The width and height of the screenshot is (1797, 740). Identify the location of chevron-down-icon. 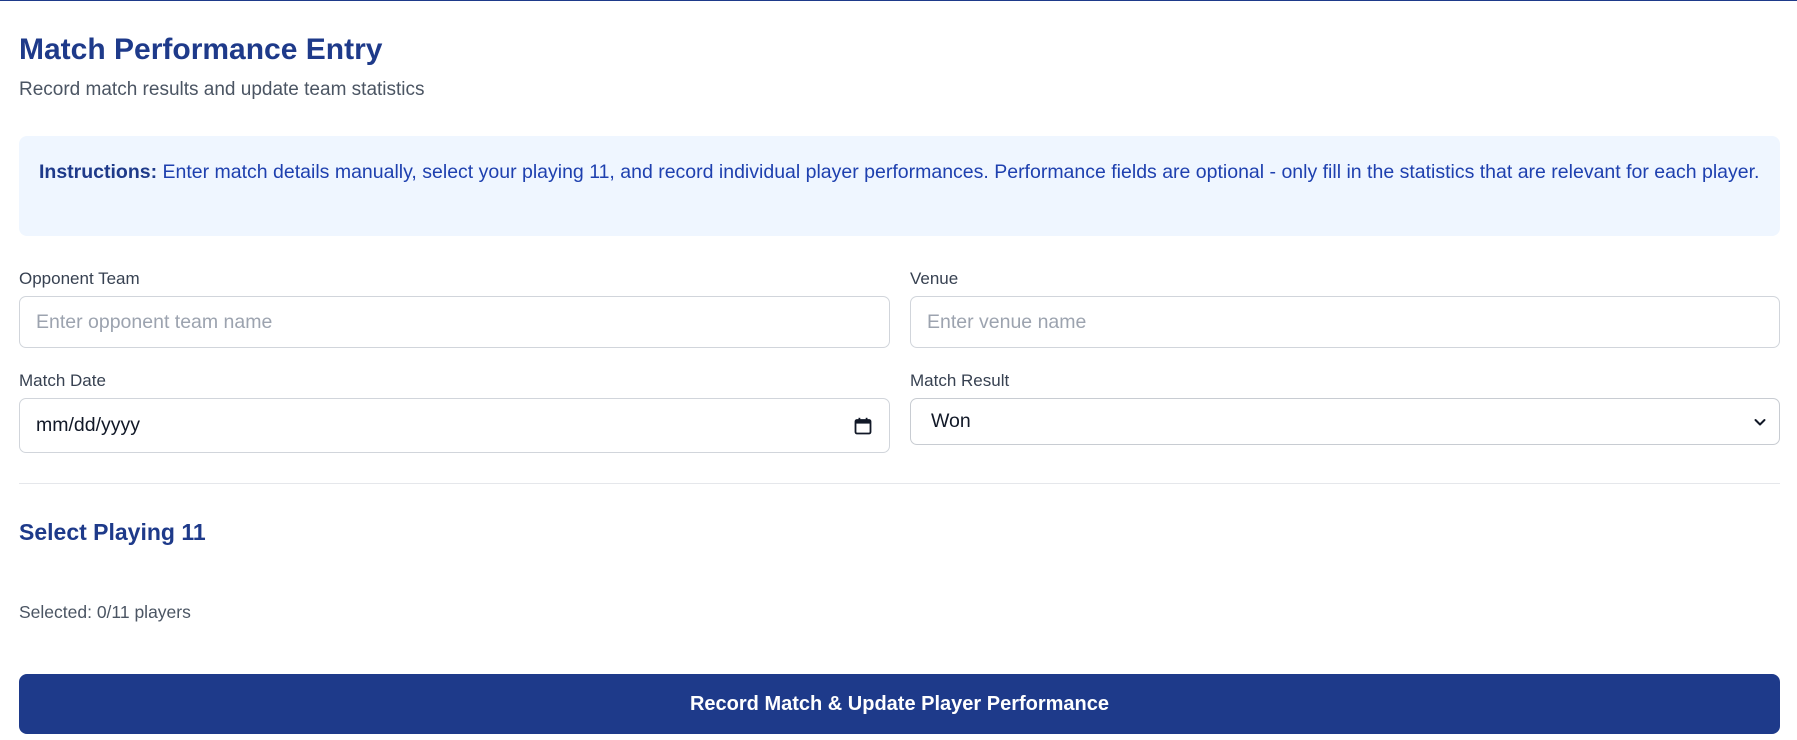
(1760, 422).